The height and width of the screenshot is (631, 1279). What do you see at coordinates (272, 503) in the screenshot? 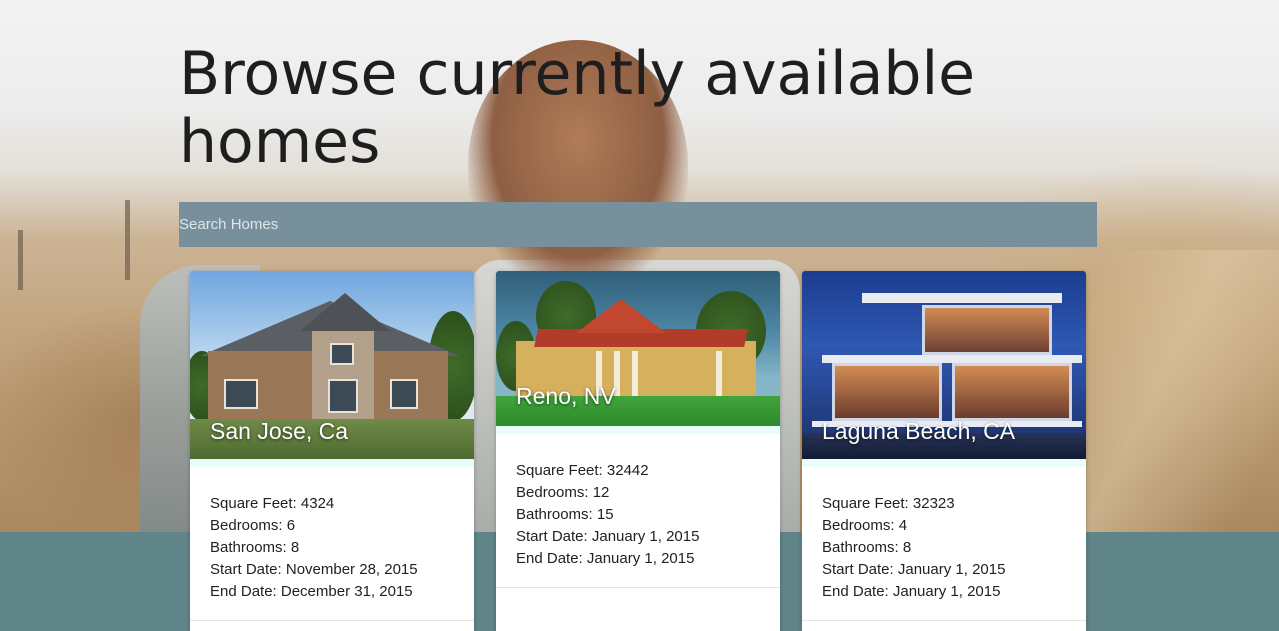
I see `listing-square-feet: Square Feet: 4324` at bounding box center [272, 503].